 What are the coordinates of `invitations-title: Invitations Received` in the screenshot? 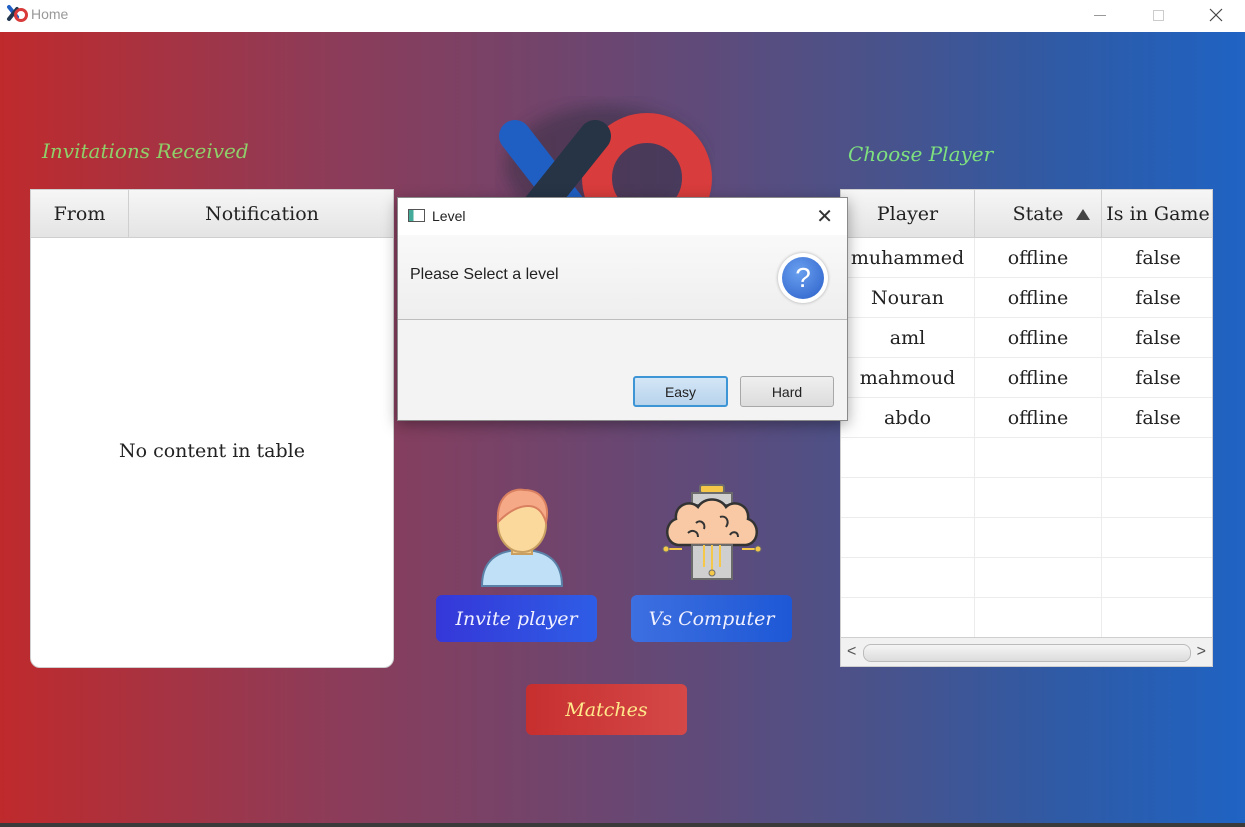 It's located at (145, 151).